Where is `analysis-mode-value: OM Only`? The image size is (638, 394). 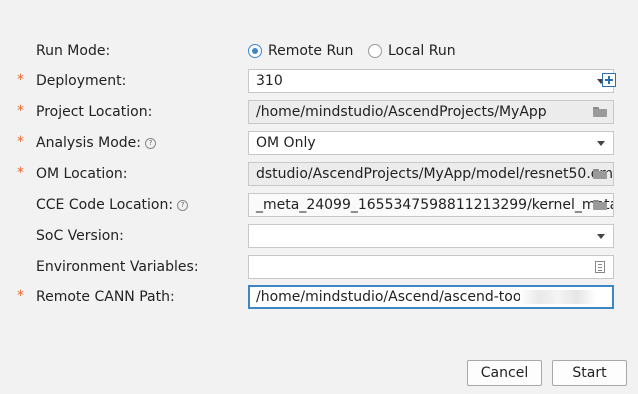 analysis-mode-value: OM Only is located at coordinates (286, 143).